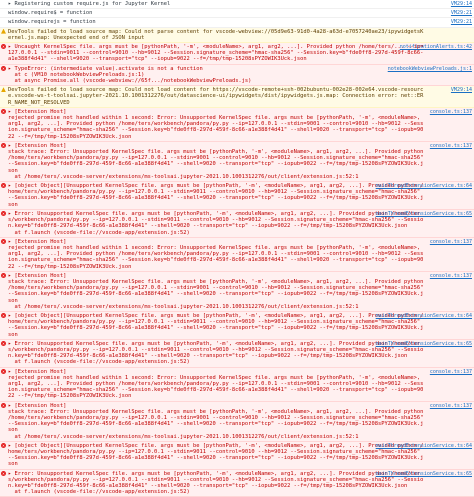 The height and width of the screenshot is (497, 474). Describe the element at coordinates (436, 47) in the screenshot. I see `source-link: notificationAlerts.ts:42` at that location.